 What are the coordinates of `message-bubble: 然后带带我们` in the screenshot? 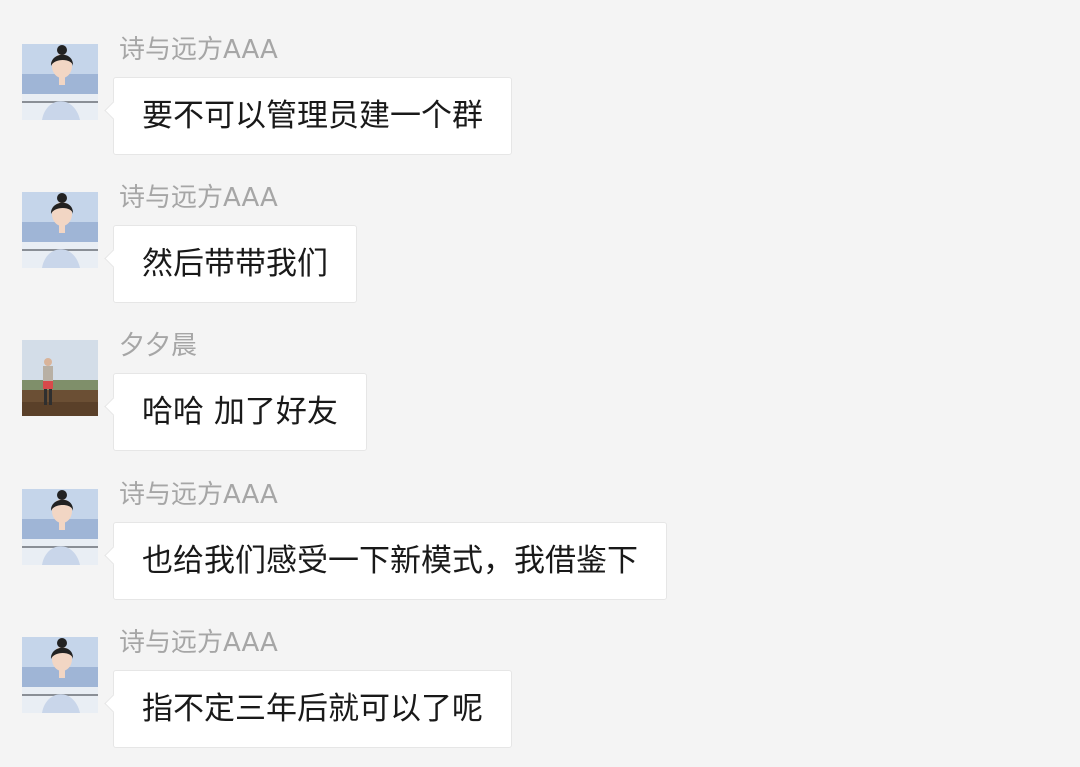 It's located at (235, 264).